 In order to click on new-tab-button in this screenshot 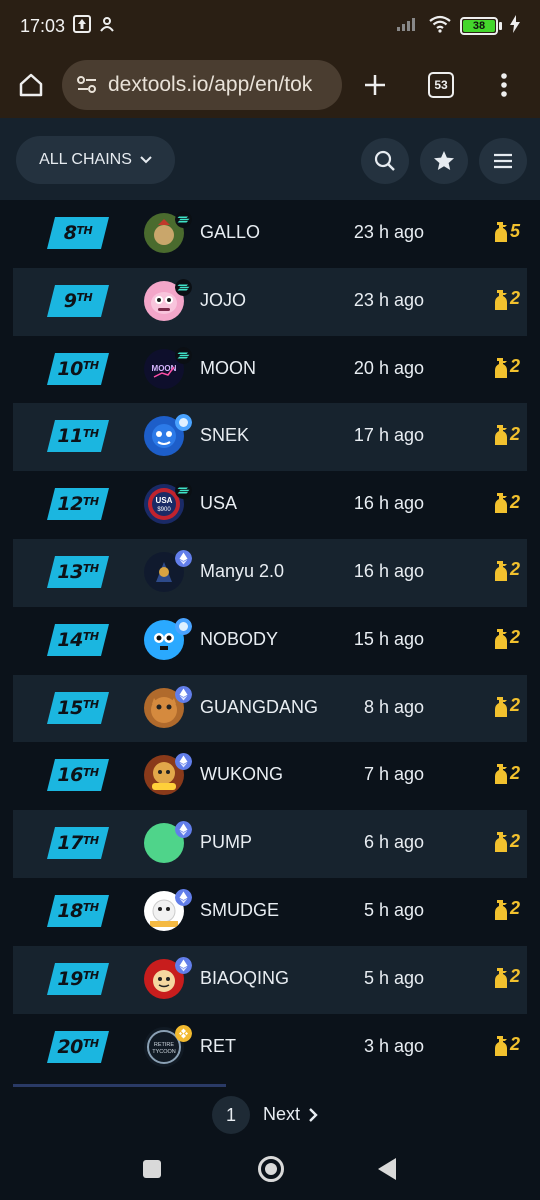, I will do `click(375, 85)`.